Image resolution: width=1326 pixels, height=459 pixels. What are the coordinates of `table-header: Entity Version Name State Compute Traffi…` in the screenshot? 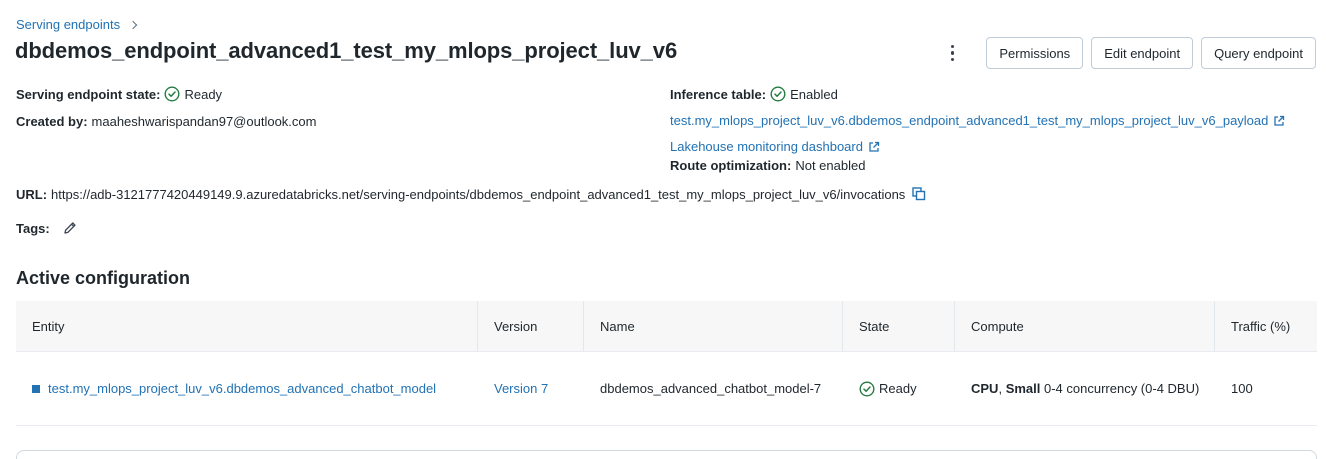 It's located at (666, 326).